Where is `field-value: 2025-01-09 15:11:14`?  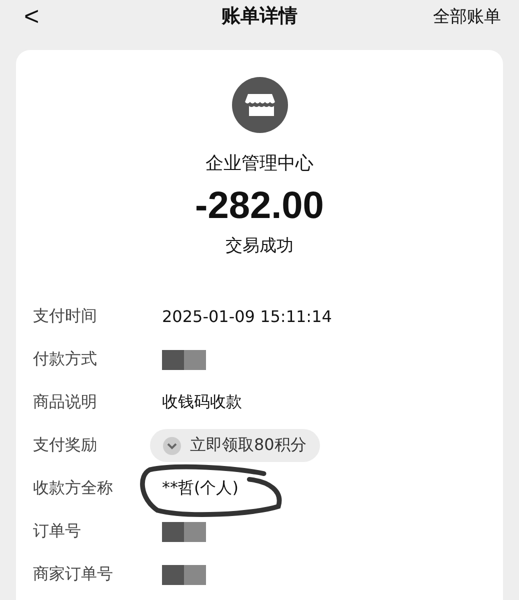 field-value: 2025-01-09 15:11:14 is located at coordinates (247, 316).